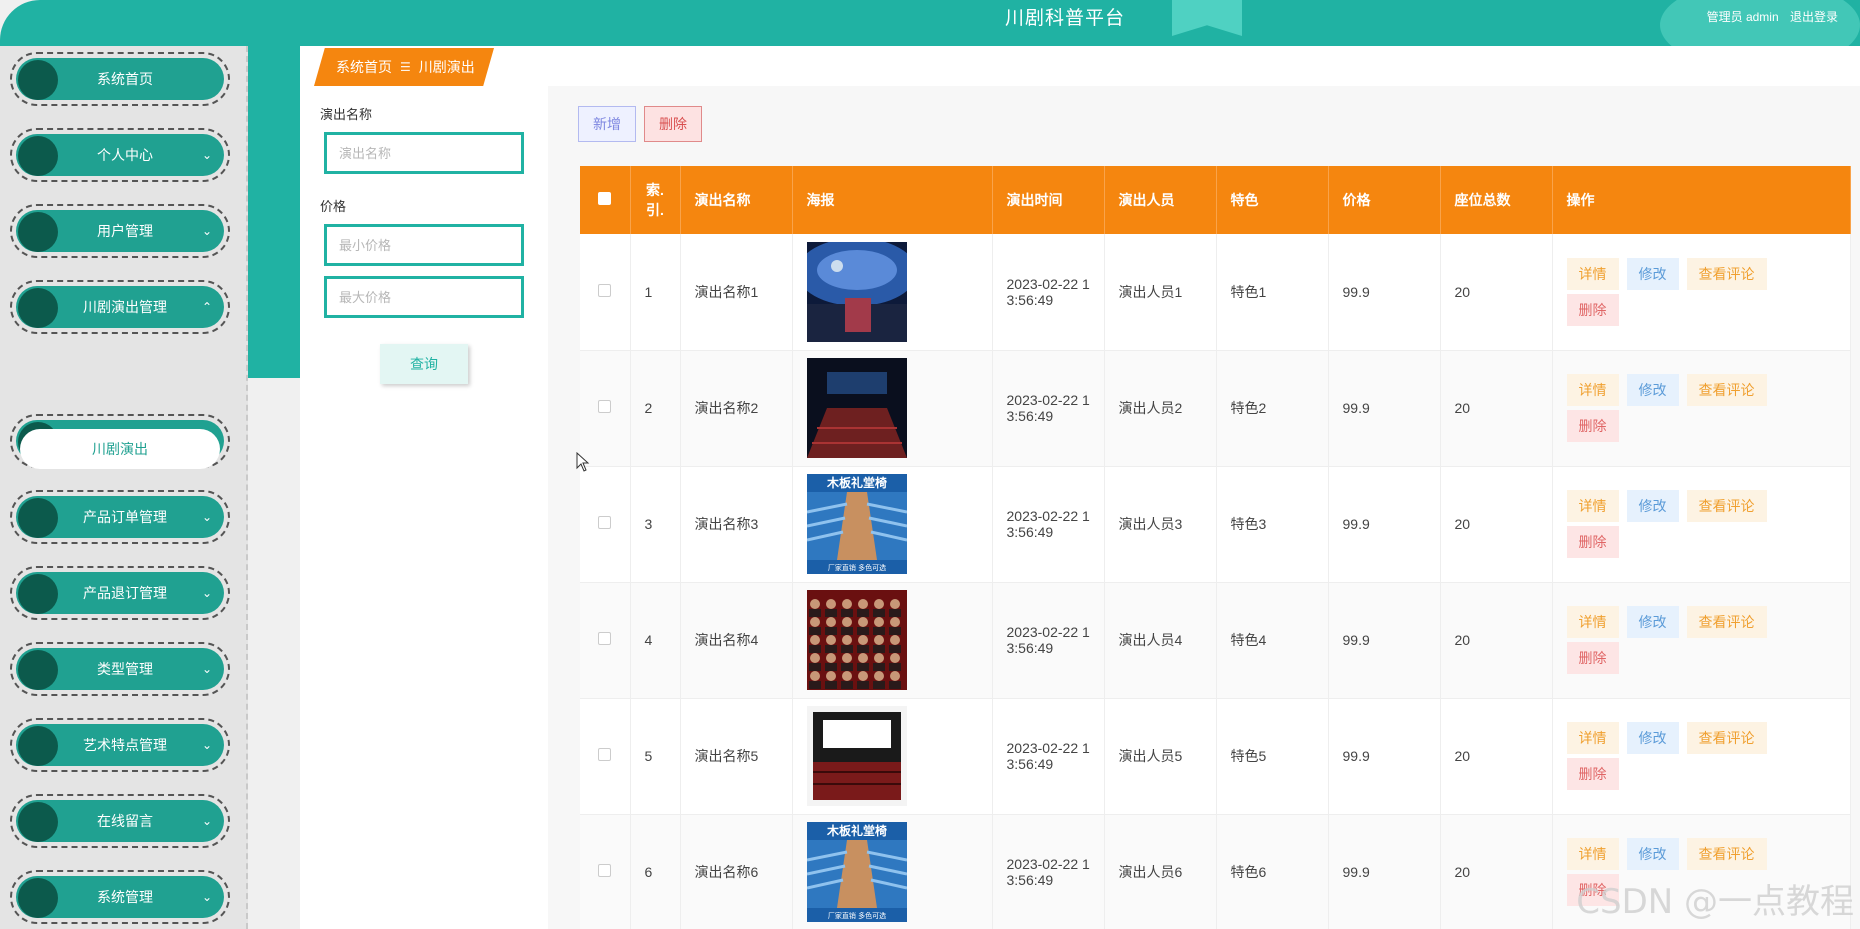  Describe the element at coordinates (405, 67) in the screenshot. I see `menu-icon: ☰` at that location.